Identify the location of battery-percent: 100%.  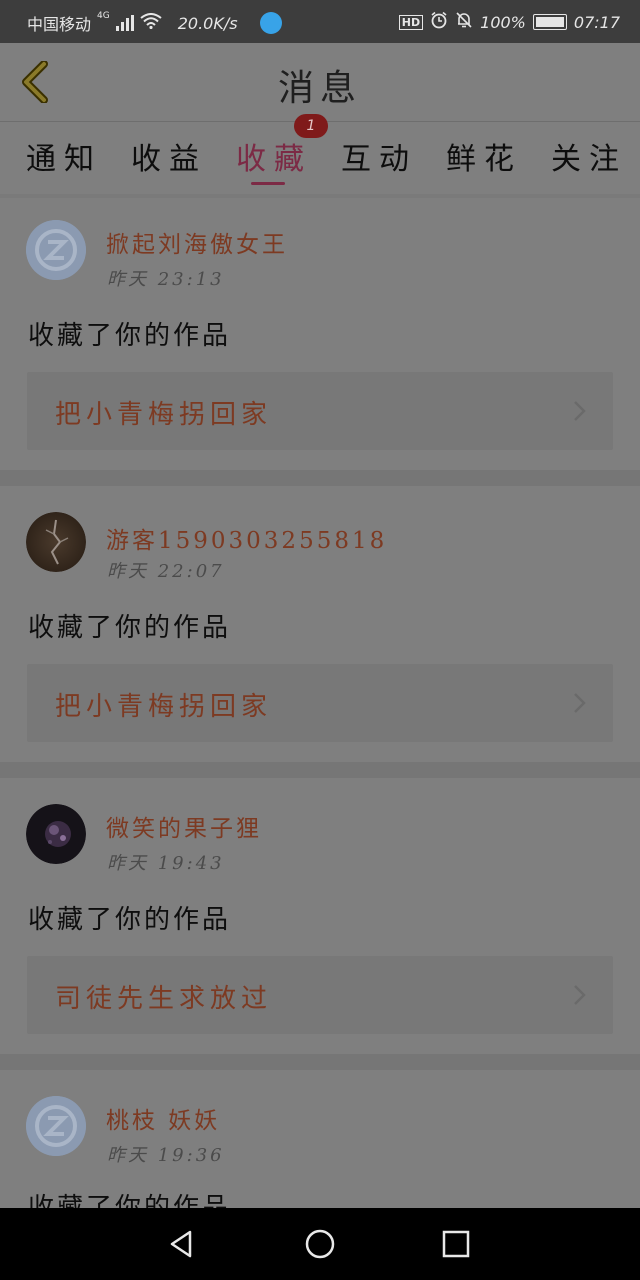
(503, 22).